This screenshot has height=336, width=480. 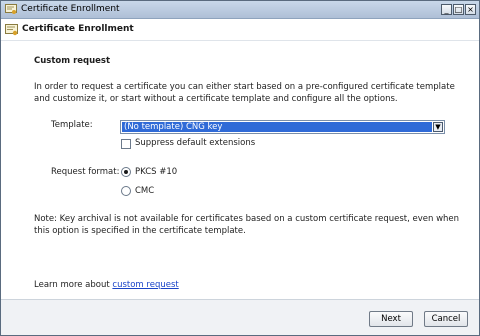 What do you see at coordinates (78, 29) in the screenshot?
I see `wizard-title: Certificate Enrollment` at bounding box center [78, 29].